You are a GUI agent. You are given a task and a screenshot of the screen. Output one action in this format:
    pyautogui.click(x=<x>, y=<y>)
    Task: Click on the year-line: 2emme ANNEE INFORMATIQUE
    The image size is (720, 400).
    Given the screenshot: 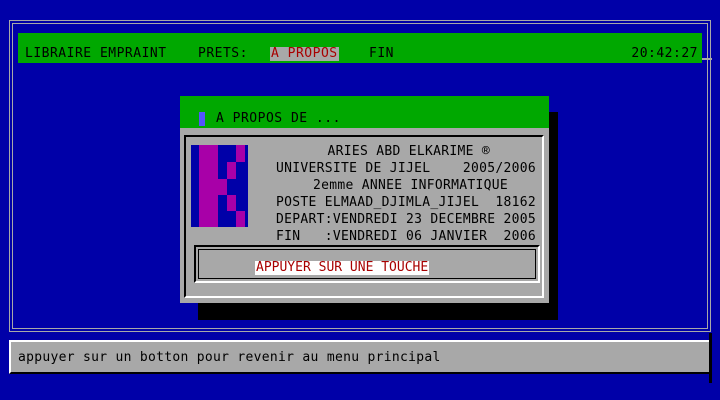 What is the action you would take?
    pyautogui.click(x=410, y=185)
    